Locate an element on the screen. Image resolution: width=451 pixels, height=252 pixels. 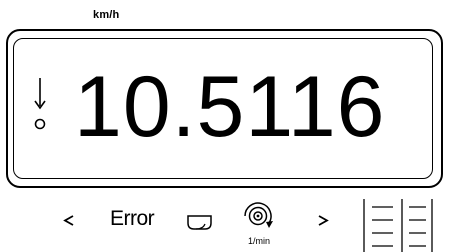
error-softkey: Error is located at coordinates (132, 219).